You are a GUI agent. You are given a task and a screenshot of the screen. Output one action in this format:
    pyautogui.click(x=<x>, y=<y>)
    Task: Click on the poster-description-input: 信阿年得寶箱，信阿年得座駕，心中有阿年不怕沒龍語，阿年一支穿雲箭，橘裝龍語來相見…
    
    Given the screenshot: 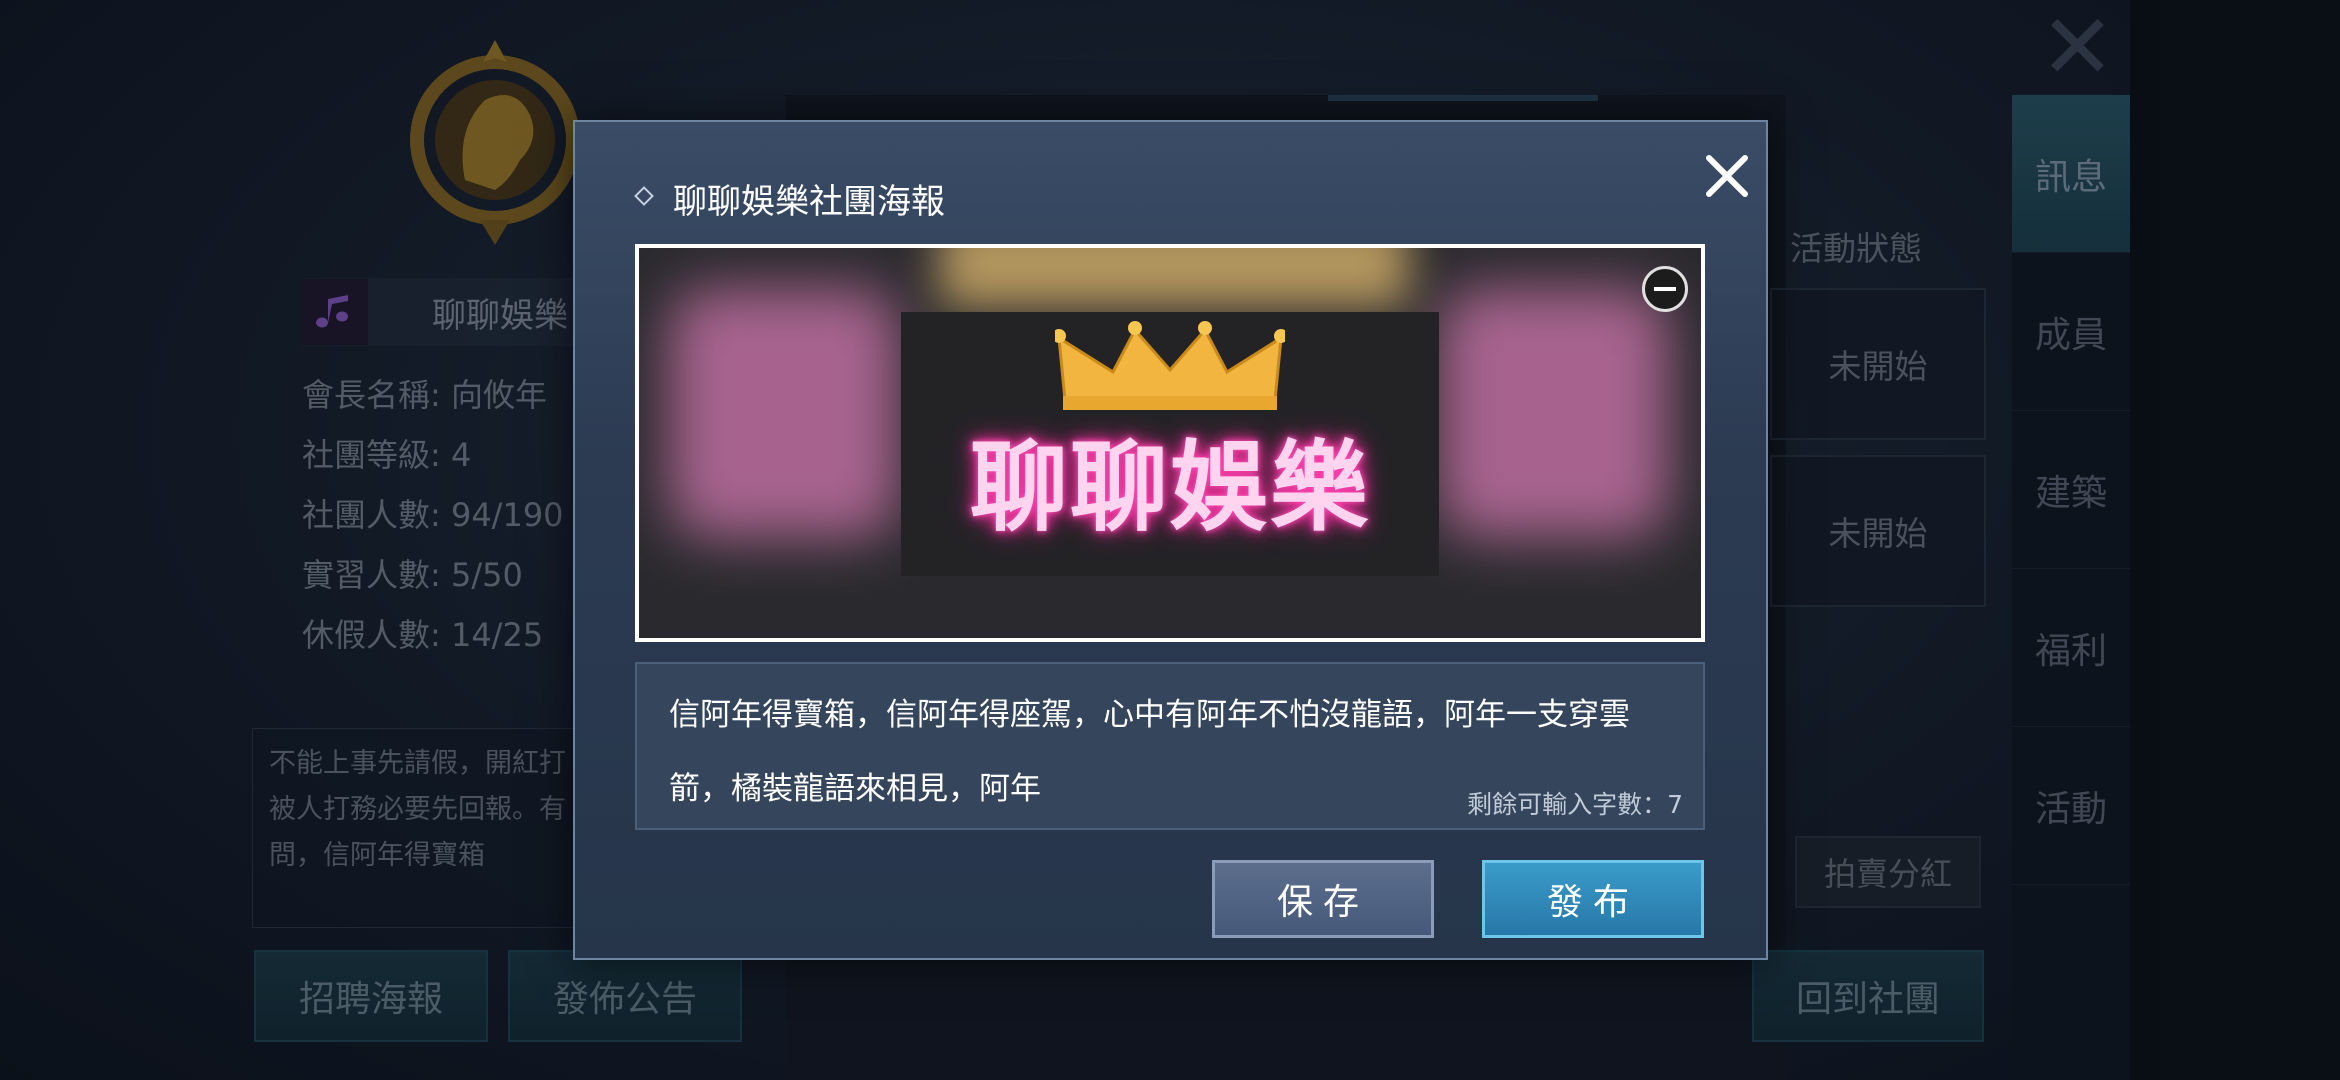 What is the action you would take?
    pyautogui.click(x=1170, y=746)
    